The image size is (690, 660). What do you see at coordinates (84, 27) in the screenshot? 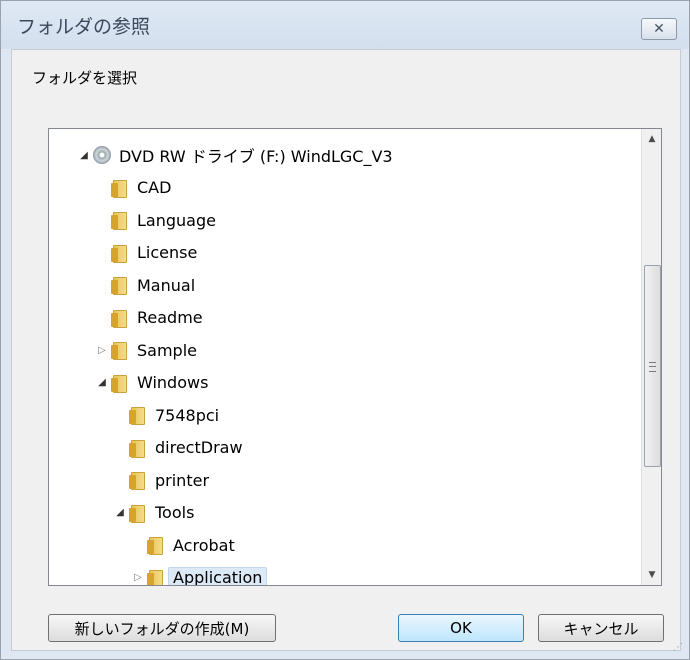
I see `window-title: フォルダの参照` at bounding box center [84, 27].